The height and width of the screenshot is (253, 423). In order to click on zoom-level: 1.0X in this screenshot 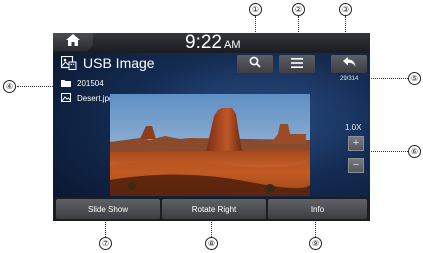, I will do `click(353, 127)`.